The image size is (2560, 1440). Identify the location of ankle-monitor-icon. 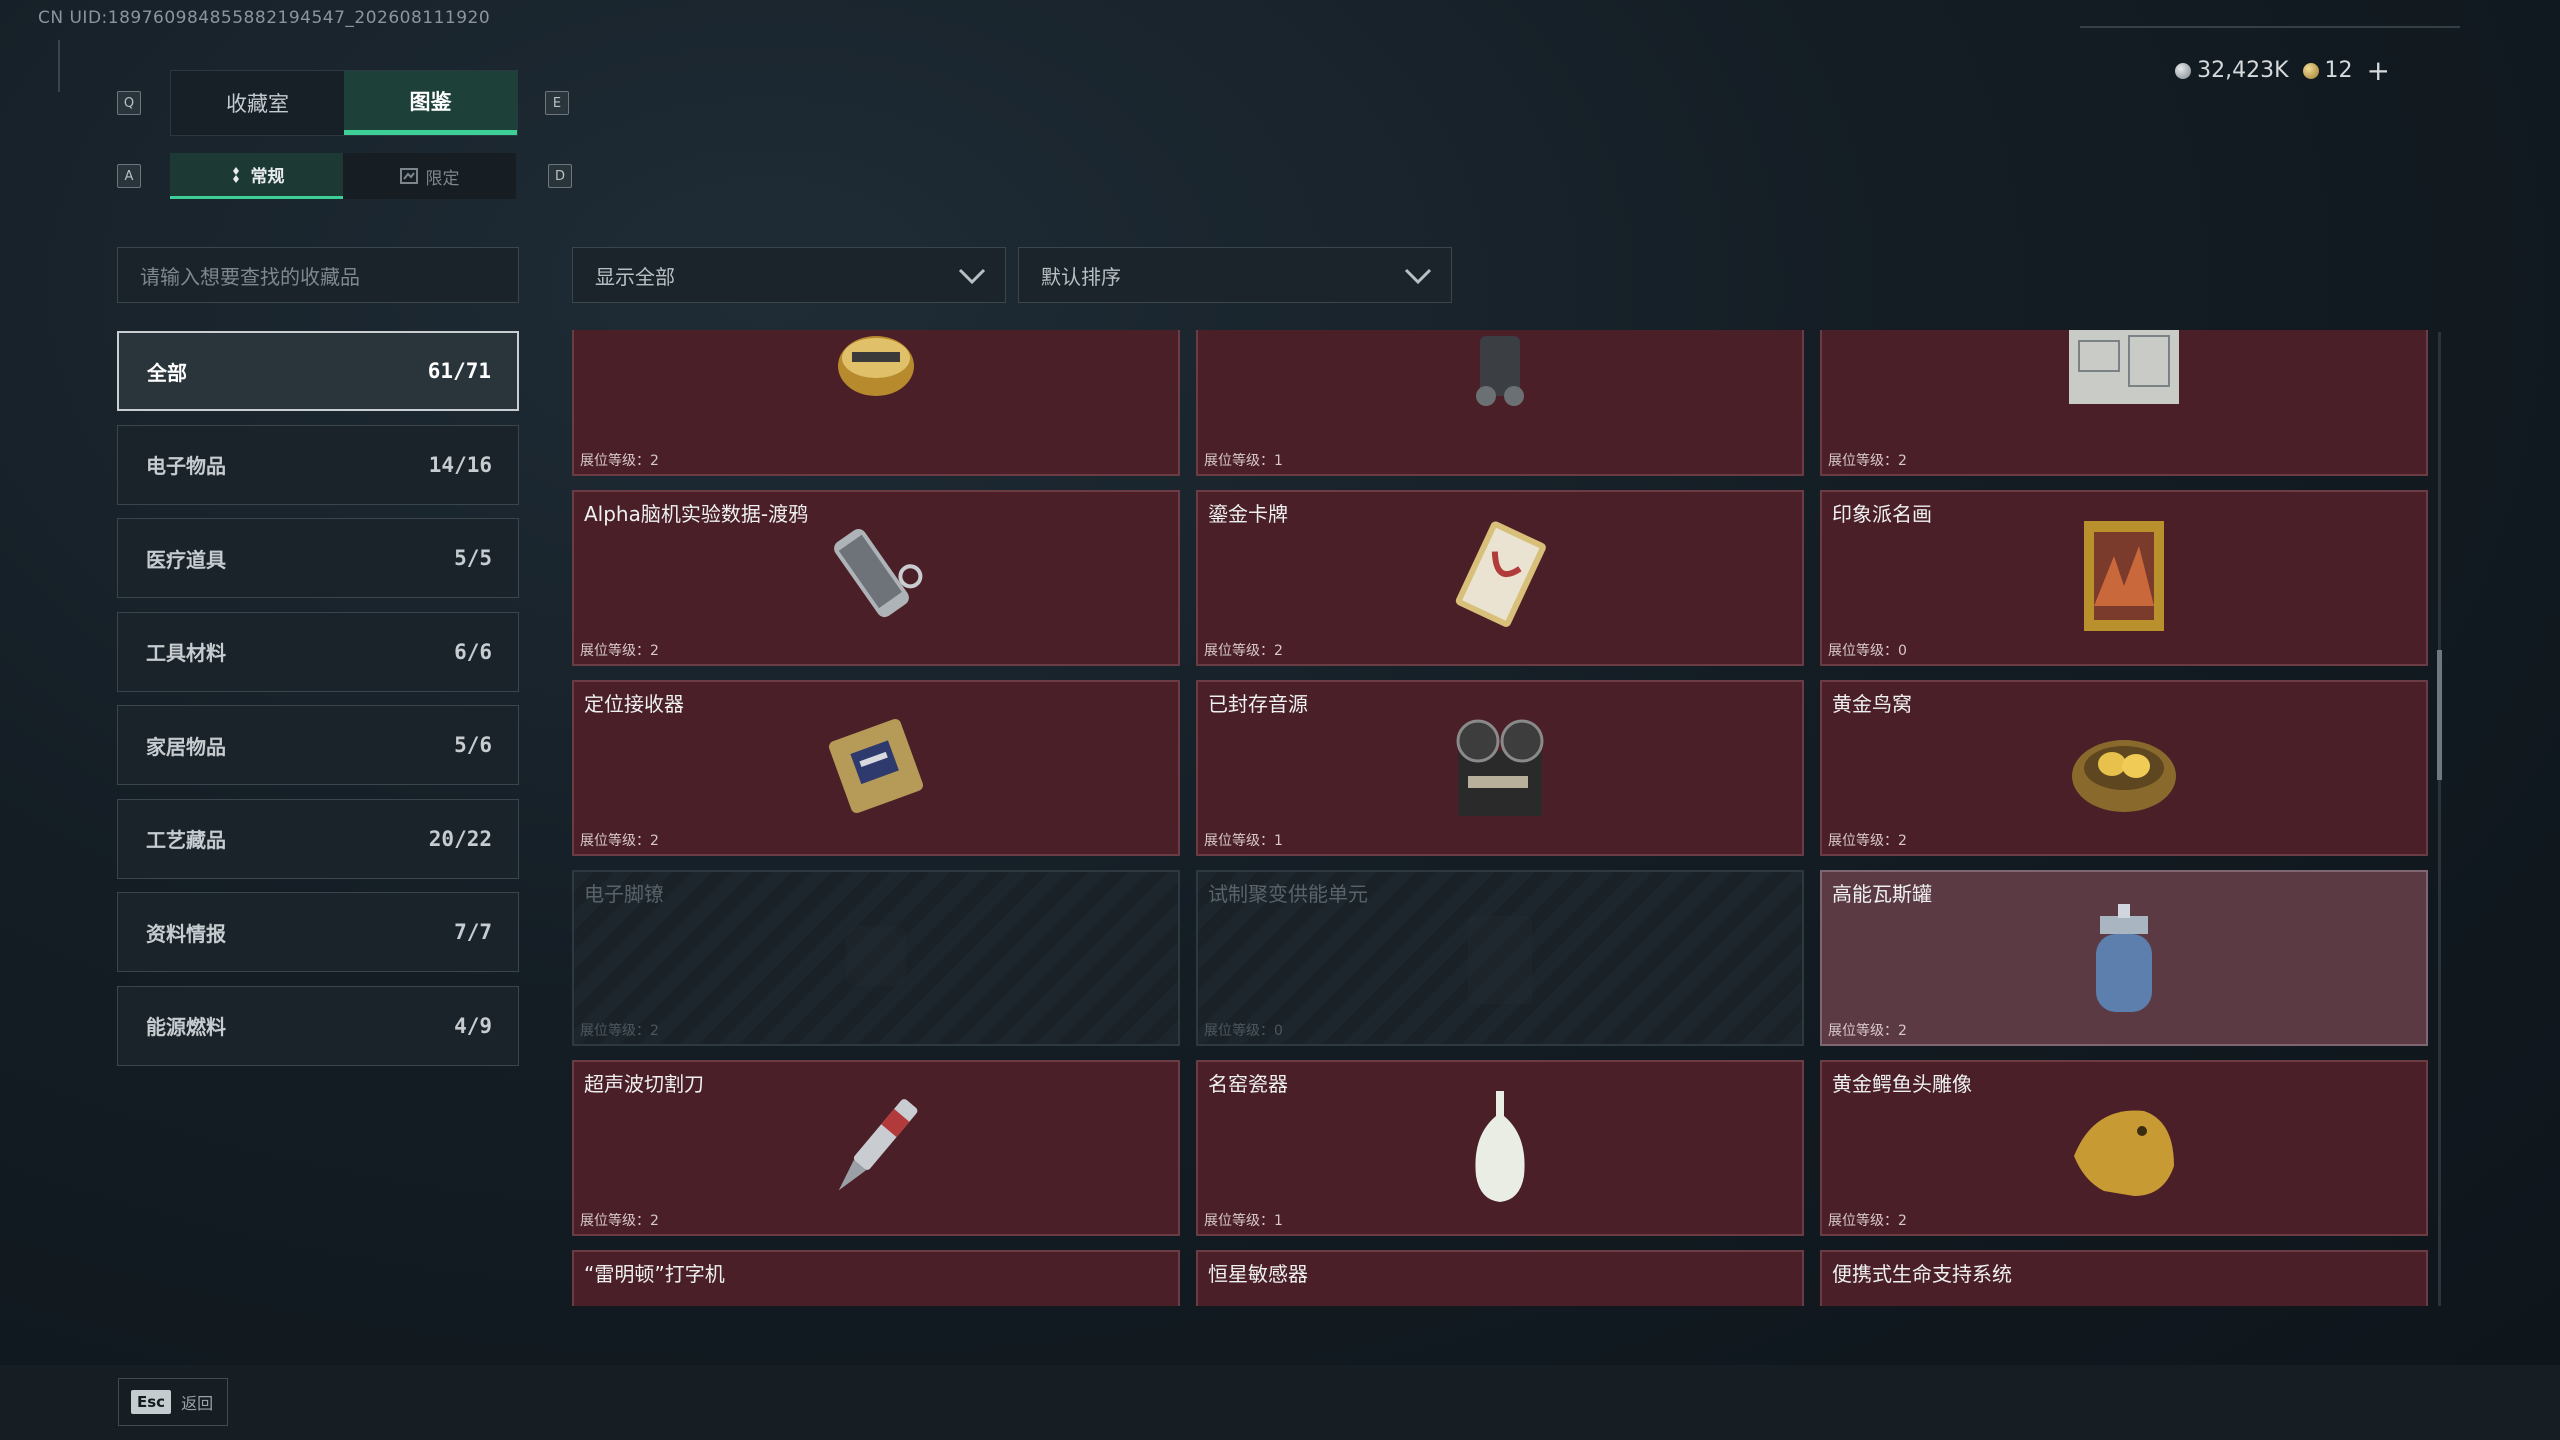
(876, 958).